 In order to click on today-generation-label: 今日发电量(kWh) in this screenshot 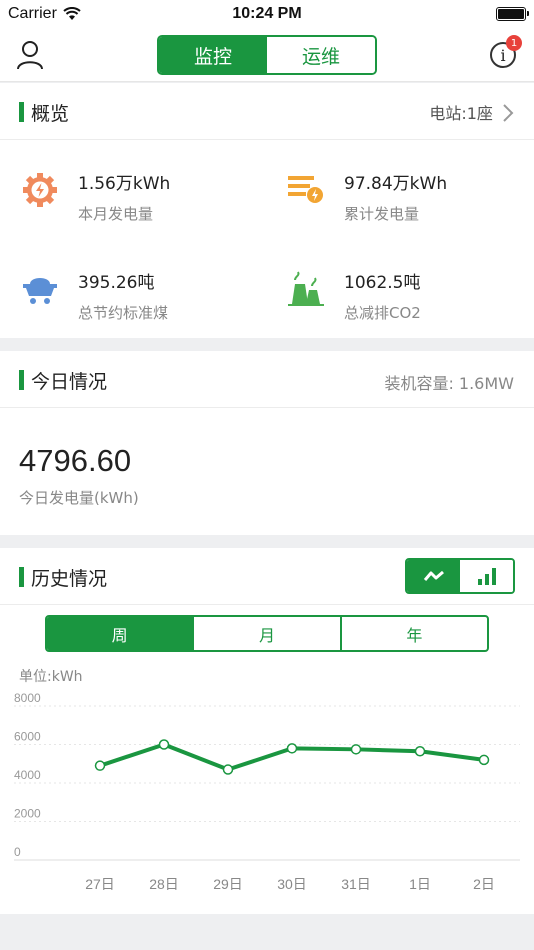, I will do `click(79, 498)`.